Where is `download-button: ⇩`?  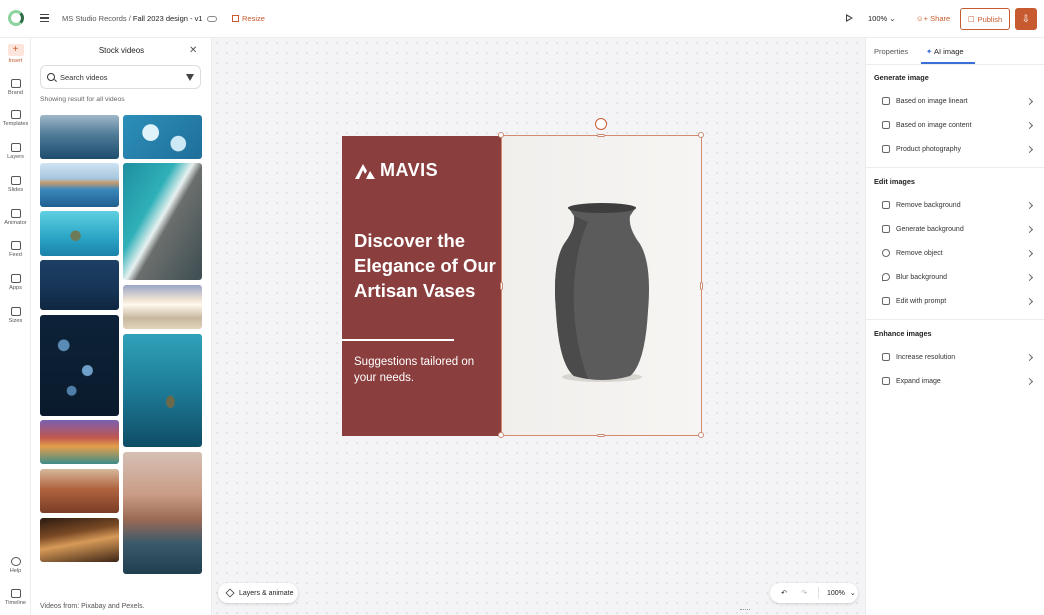 download-button: ⇩ is located at coordinates (1026, 19).